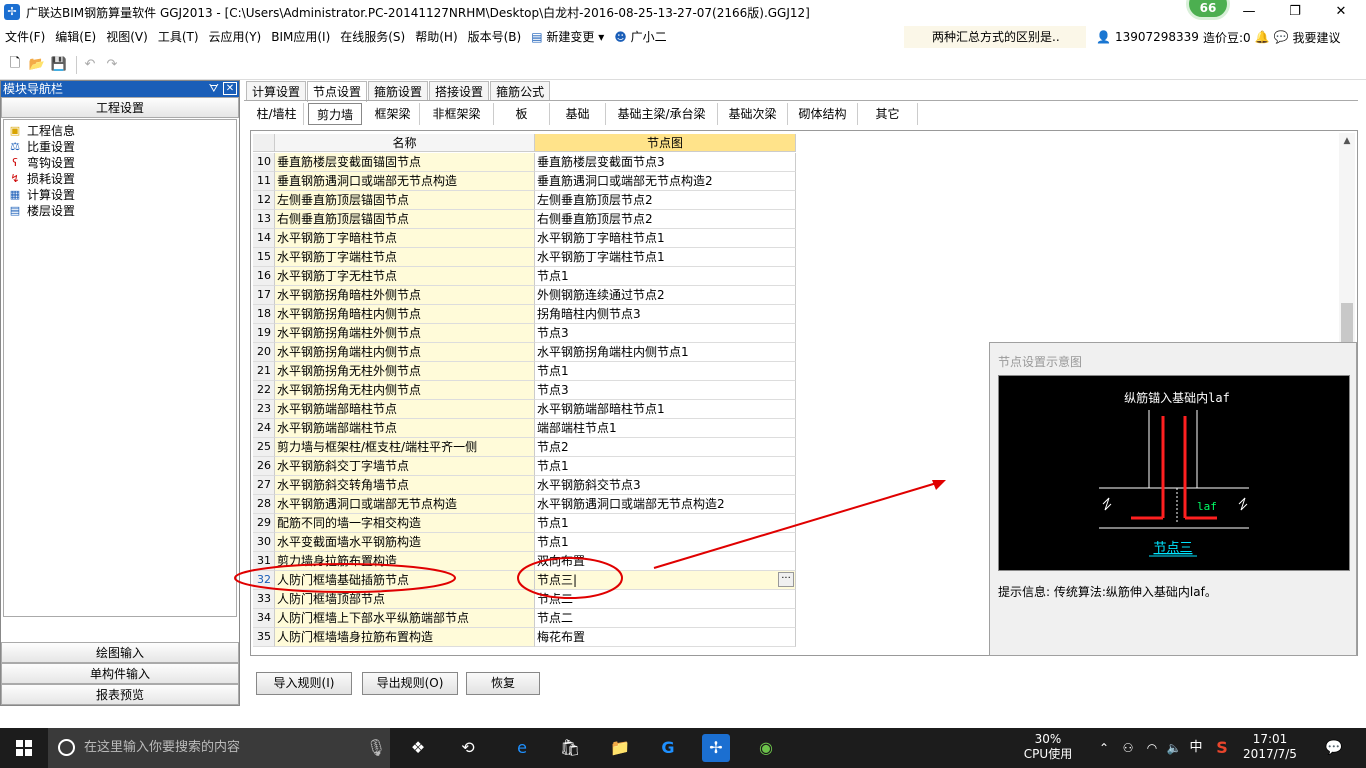  I want to click on suggest-link: 我要建议, so click(1317, 37).